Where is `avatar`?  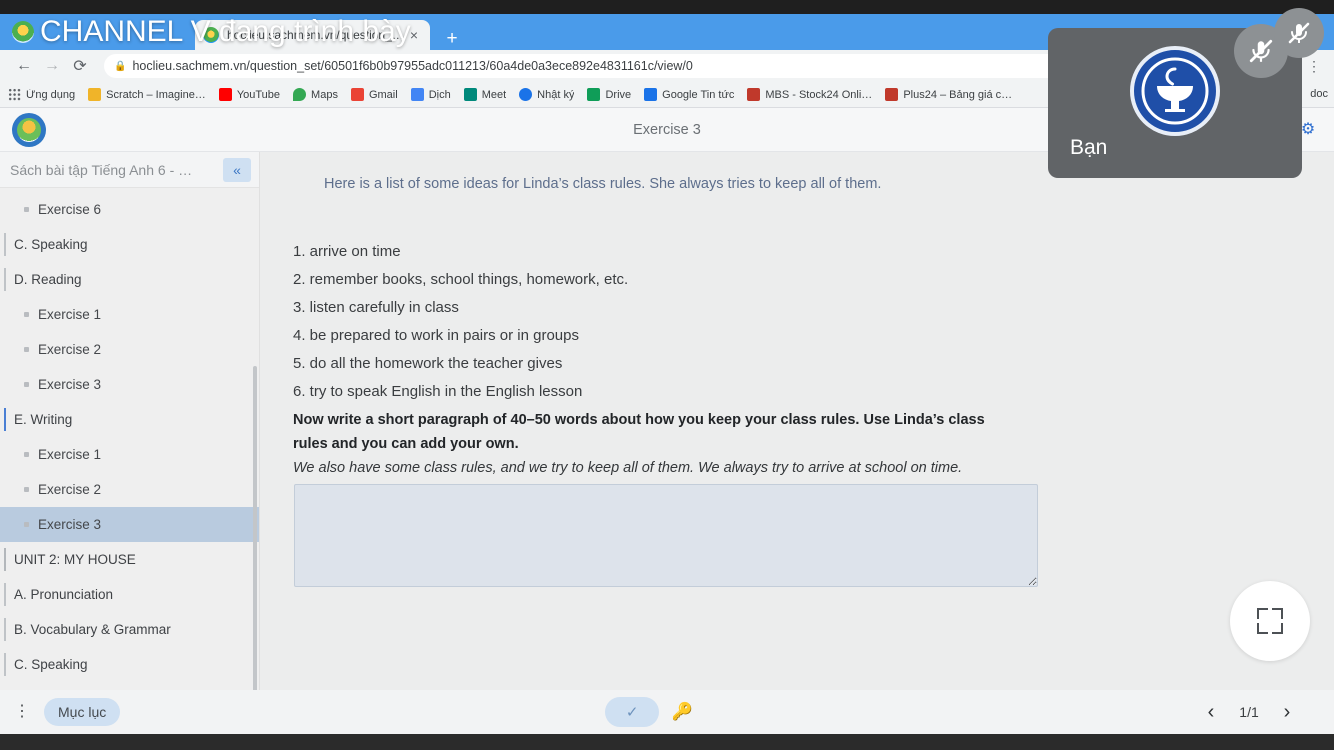 avatar is located at coordinates (1175, 91).